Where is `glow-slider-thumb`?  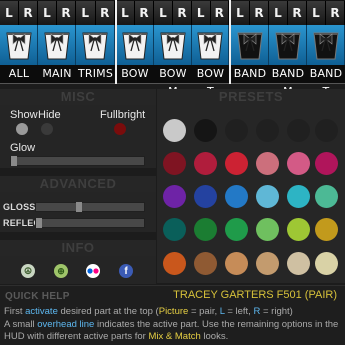
glow-slider-thumb is located at coordinates (14, 161).